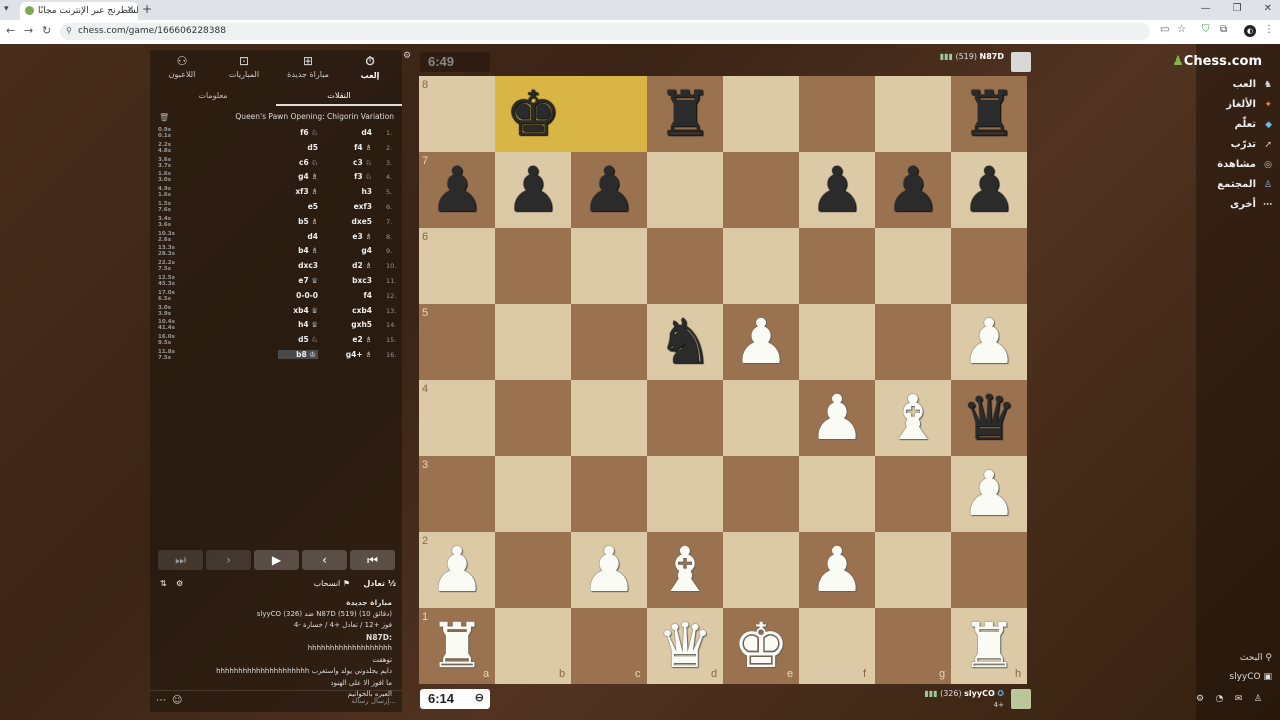  What do you see at coordinates (1206, 29) in the screenshot?
I see `shield-extension-icon: ⛉` at bounding box center [1206, 29].